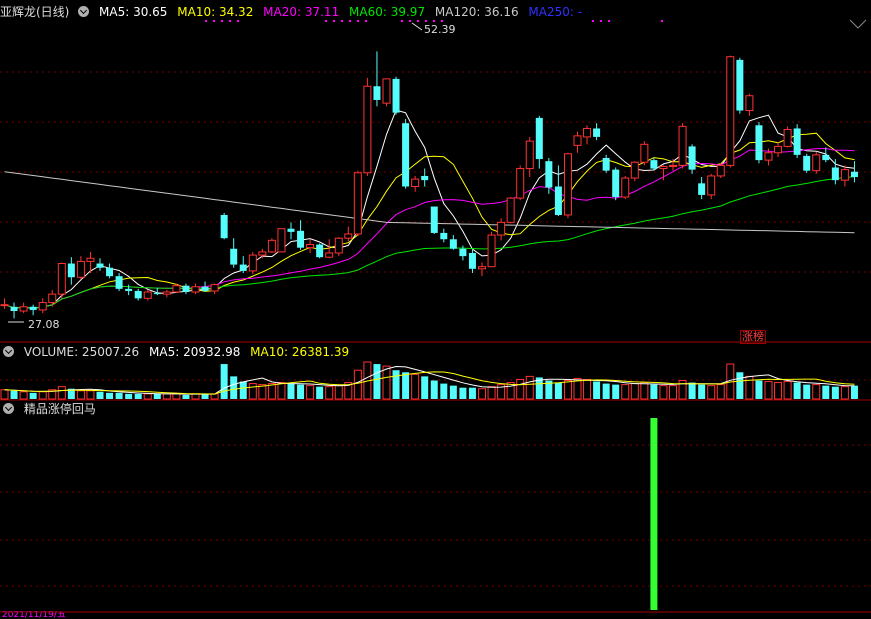 The height and width of the screenshot is (619, 871). I want to click on corner-marker, so click(858, 24).